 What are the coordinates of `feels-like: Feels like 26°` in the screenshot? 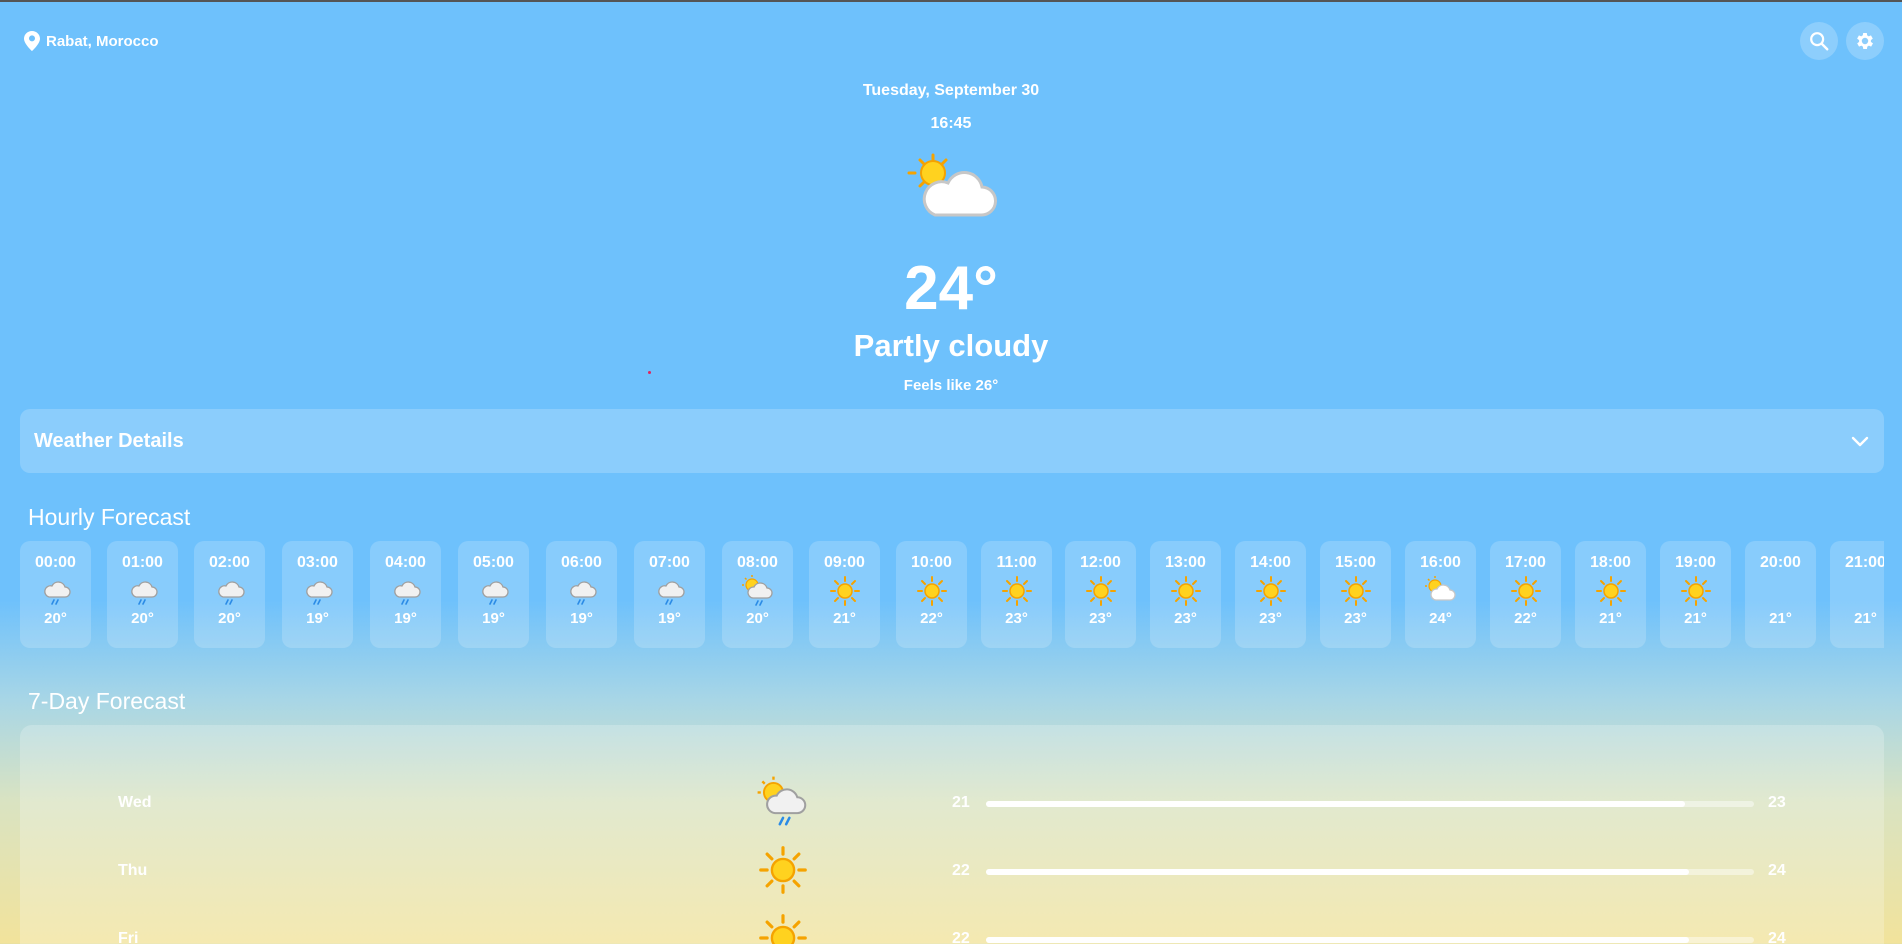 It's located at (951, 385).